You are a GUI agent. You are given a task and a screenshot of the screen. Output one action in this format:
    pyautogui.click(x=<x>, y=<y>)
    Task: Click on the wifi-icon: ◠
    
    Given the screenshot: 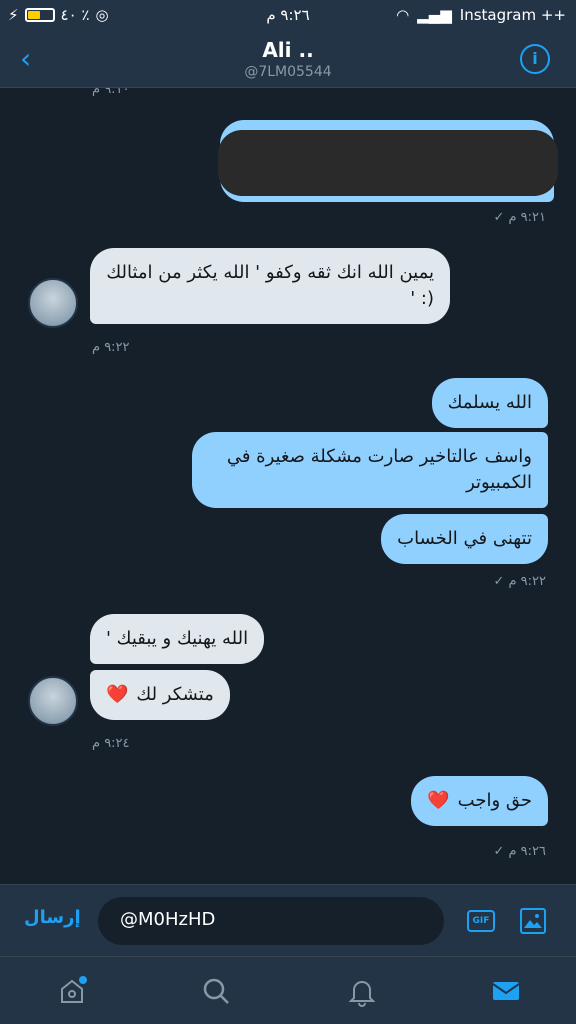 What is the action you would take?
    pyautogui.click(x=403, y=15)
    